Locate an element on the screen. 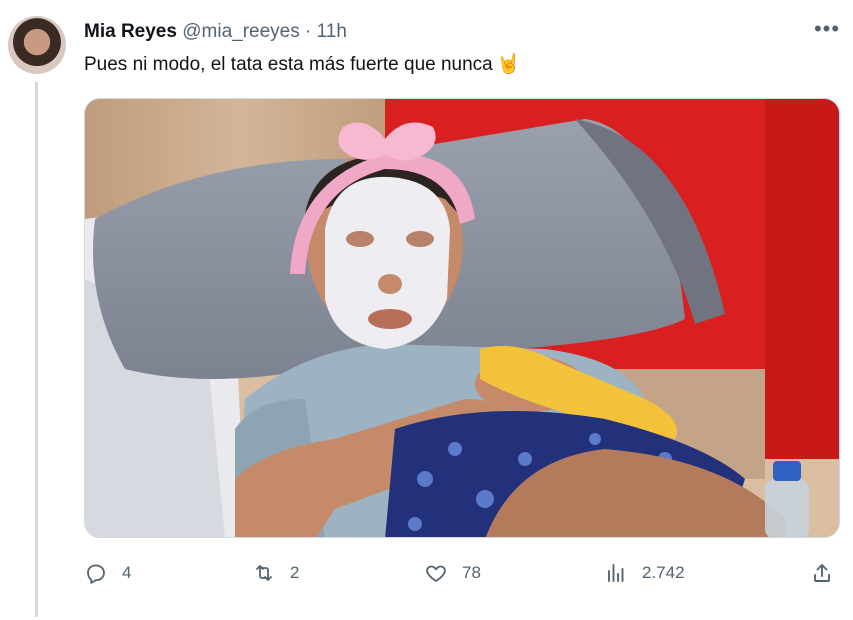 This screenshot has width=853, height=620. author-handle: @mia_reeyes is located at coordinates (241, 31).